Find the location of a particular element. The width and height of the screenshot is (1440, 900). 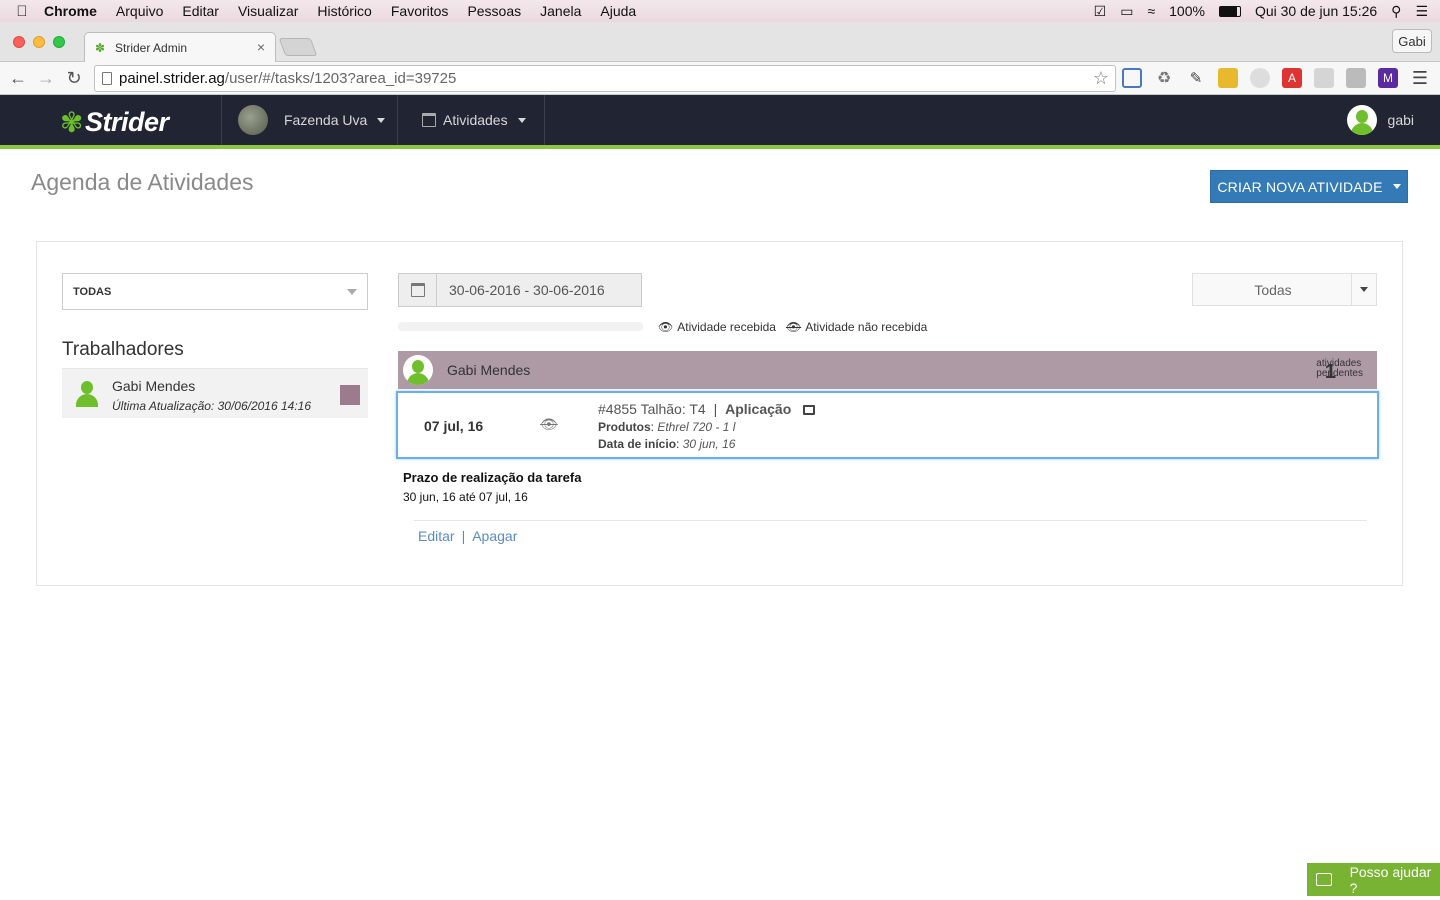

menu-pessoas: Pessoas is located at coordinates (494, 11).